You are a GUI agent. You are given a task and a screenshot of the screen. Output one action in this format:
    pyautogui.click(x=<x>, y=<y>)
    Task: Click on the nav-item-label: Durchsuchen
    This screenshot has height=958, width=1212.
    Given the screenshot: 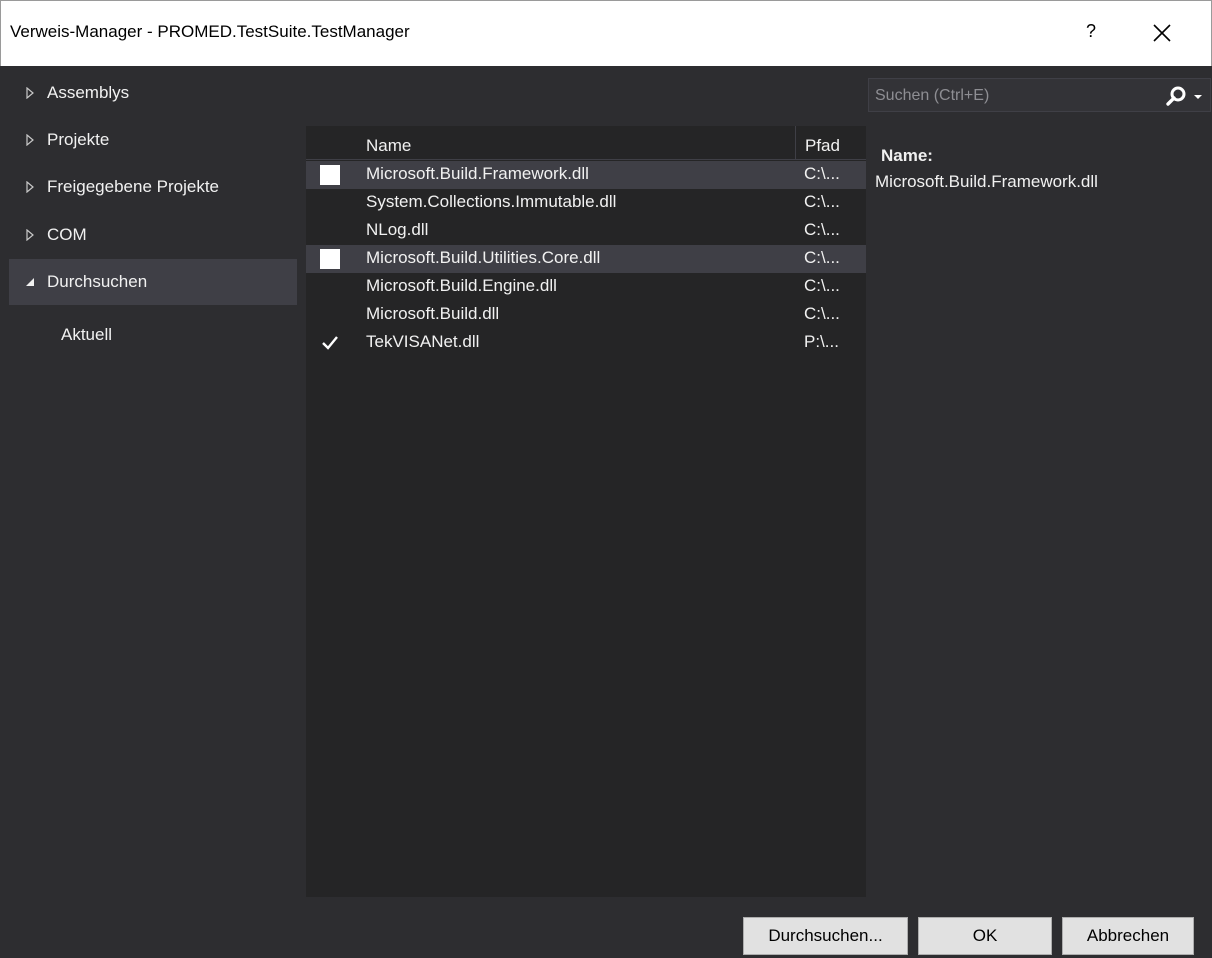 What is the action you would take?
    pyautogui.click(x=97, y=281)
    